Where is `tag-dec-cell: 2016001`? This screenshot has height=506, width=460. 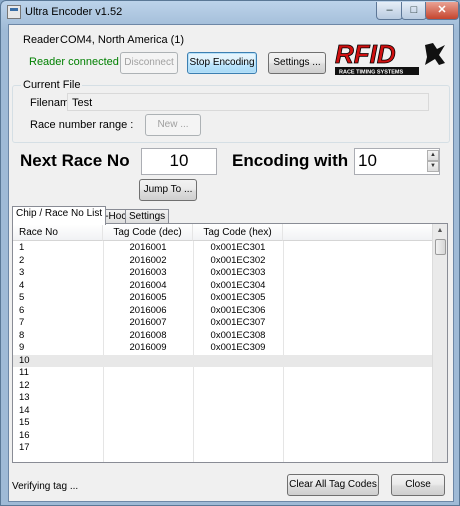
tag-dec-cell: 2016001 is located at coordinates (148, 247).